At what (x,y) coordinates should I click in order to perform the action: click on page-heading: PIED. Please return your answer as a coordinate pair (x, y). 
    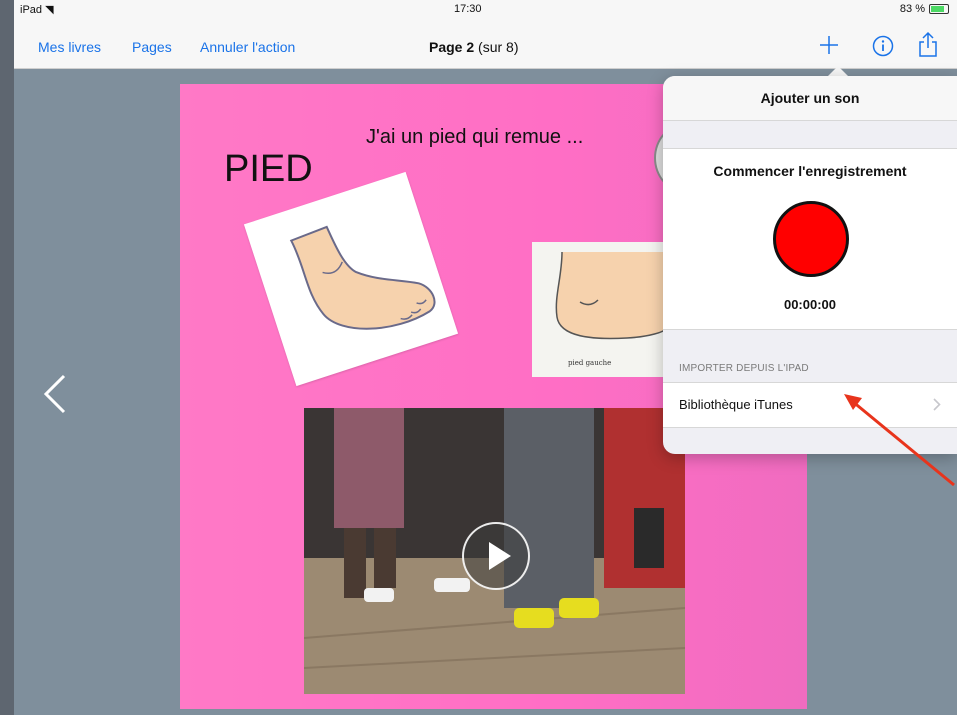
    Looking at the image, I should click on (268, 169).